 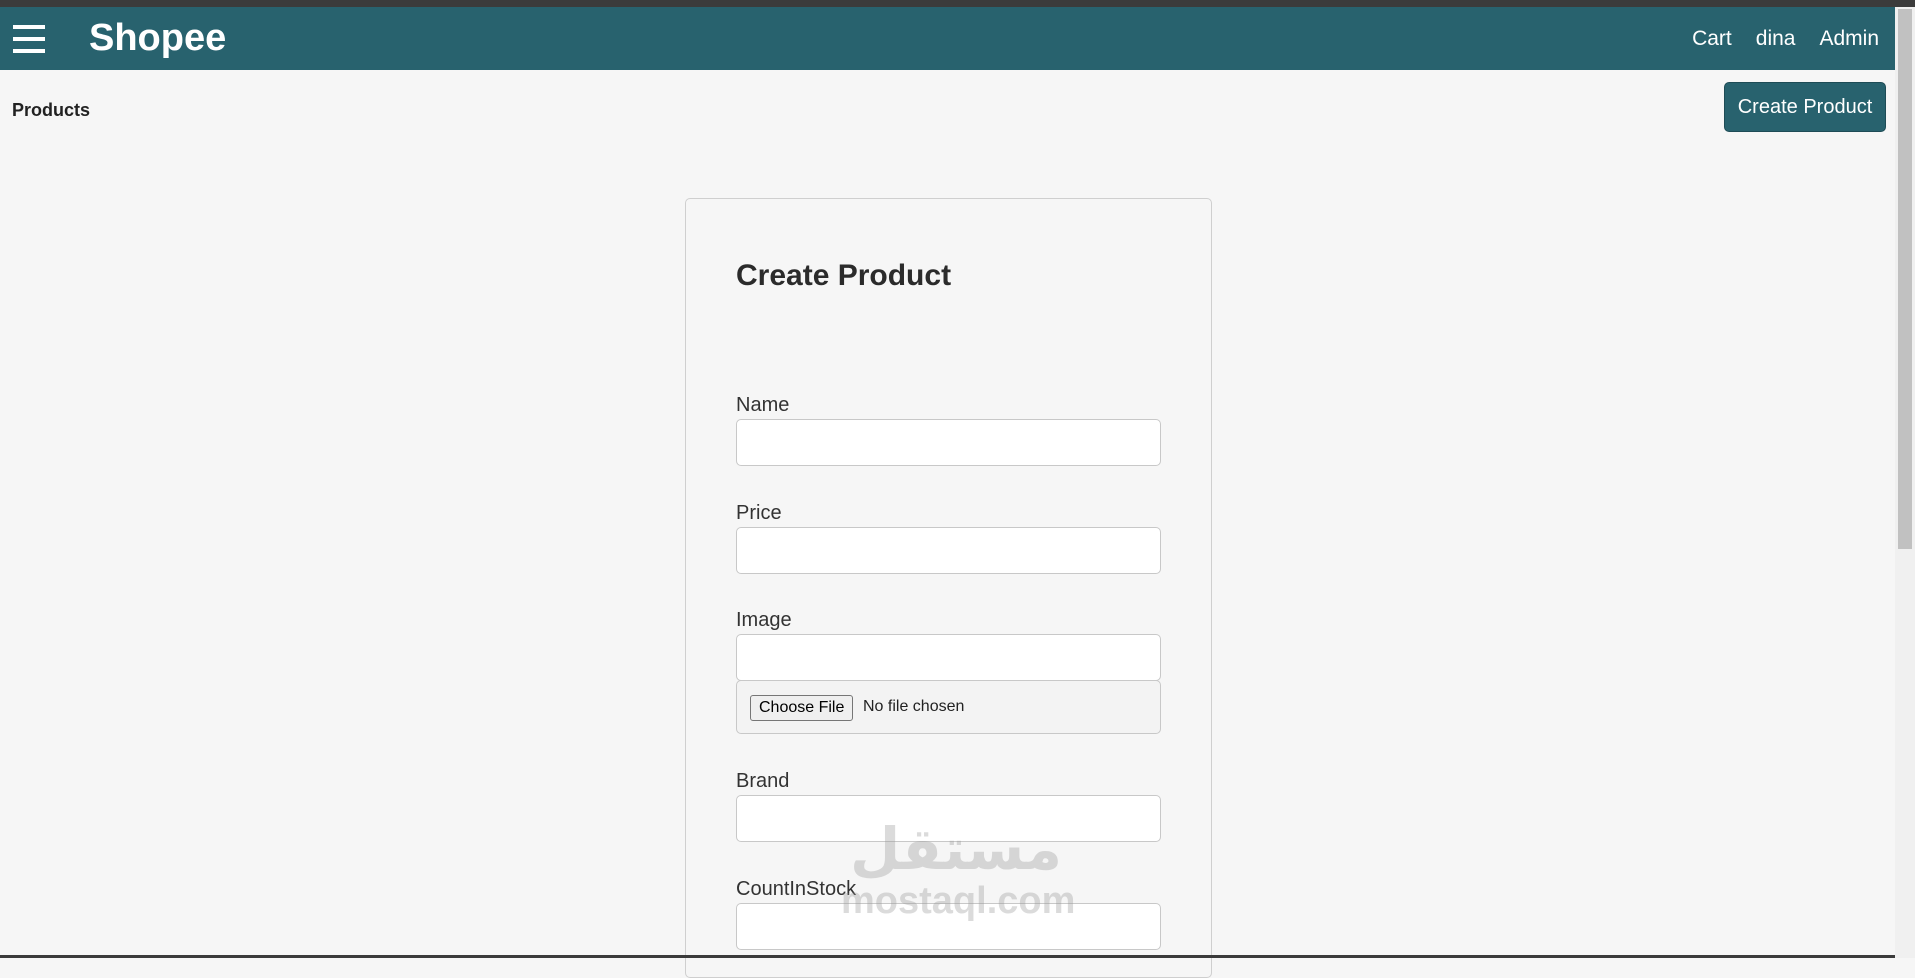 What do you see at coordinates (948, 550) in the screenshot?
I see `price-input` at bounding box center [948, 550].